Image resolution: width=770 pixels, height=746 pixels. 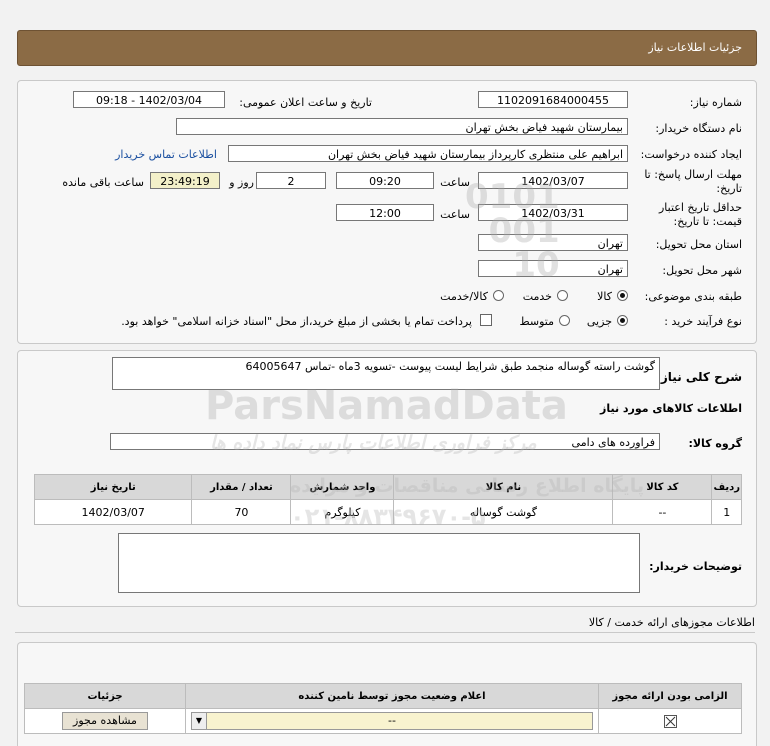 What do you see at coordinates (695, 47) in the screenshot?
I see `page-title: جزئیات اطلاعات نیاز` at bounding box center [695, 47].